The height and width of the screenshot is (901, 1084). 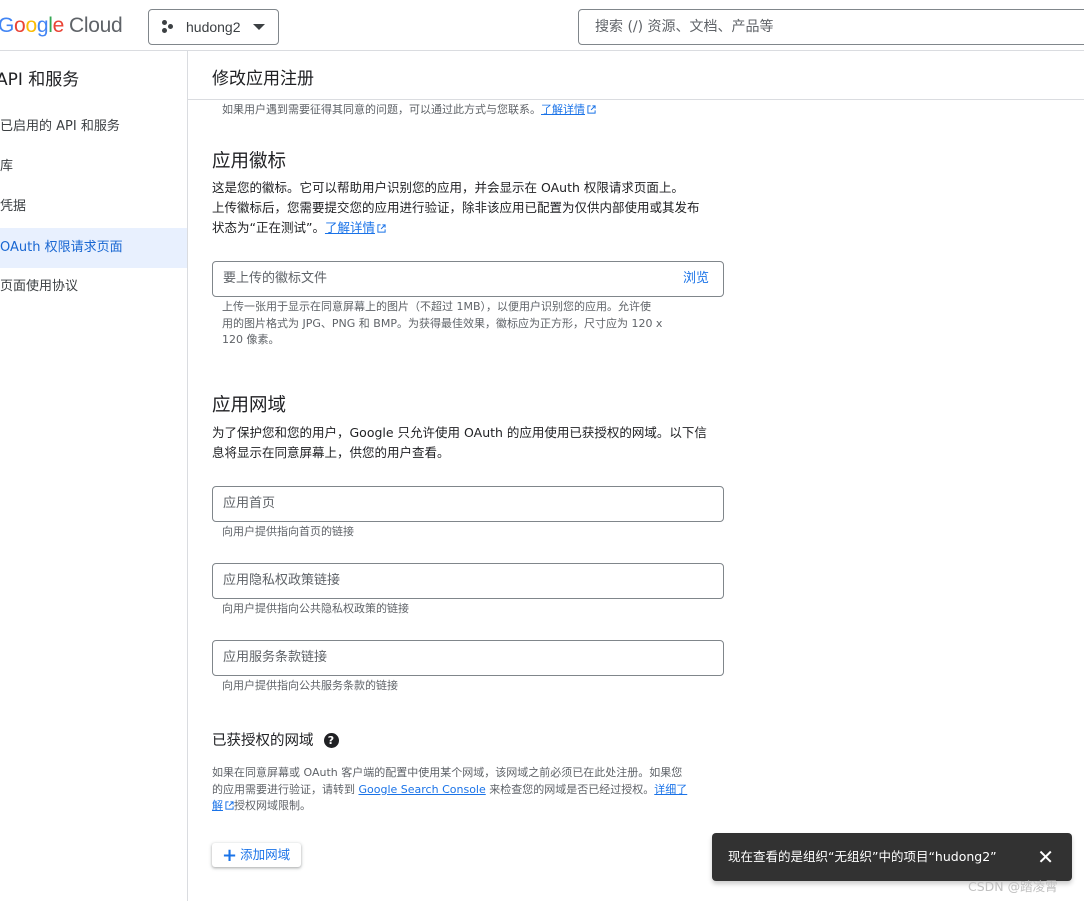 I want to click on support-learn-more-link: 了解详情, so click(x=563, y=109).